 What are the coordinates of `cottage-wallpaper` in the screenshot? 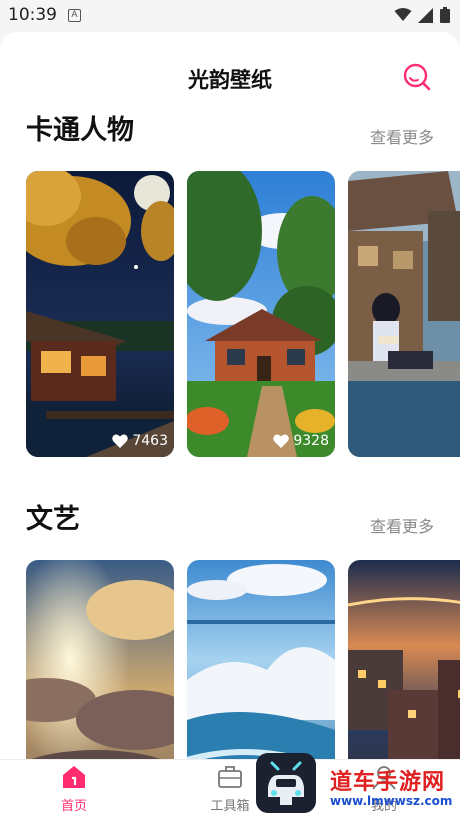 It's located at (261, 314).